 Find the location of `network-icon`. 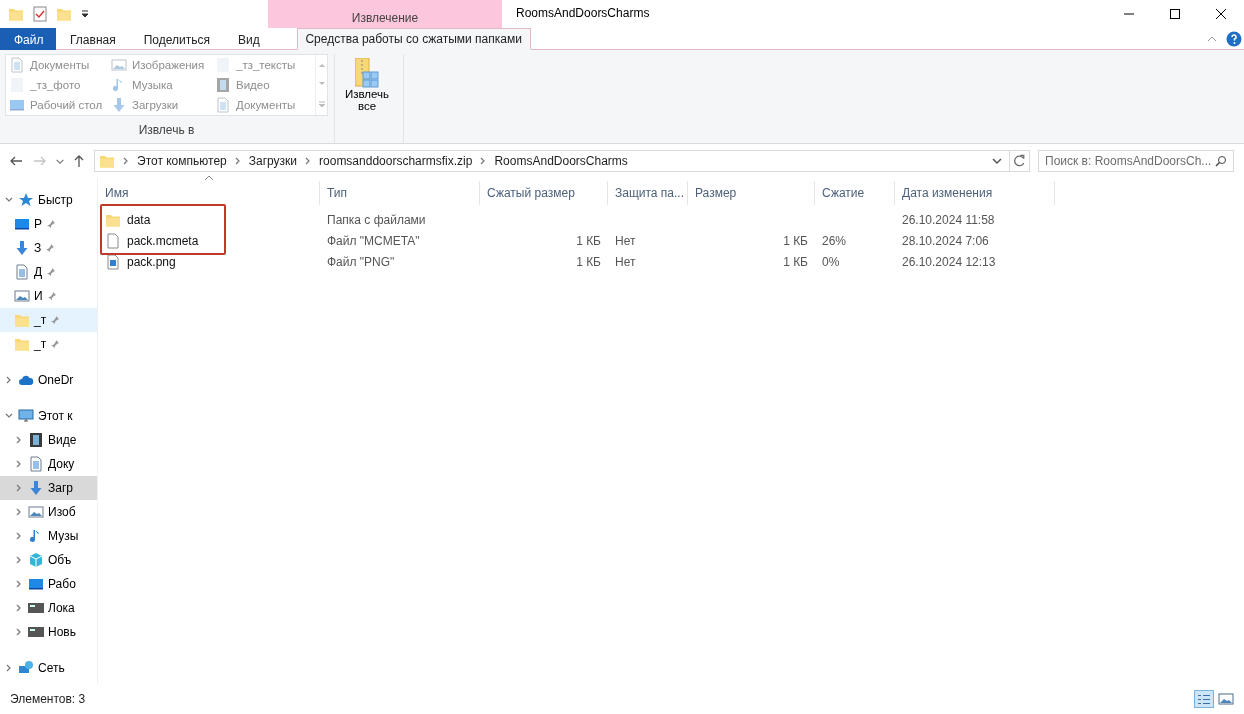

network-icon is located at coordinates (26, 668).